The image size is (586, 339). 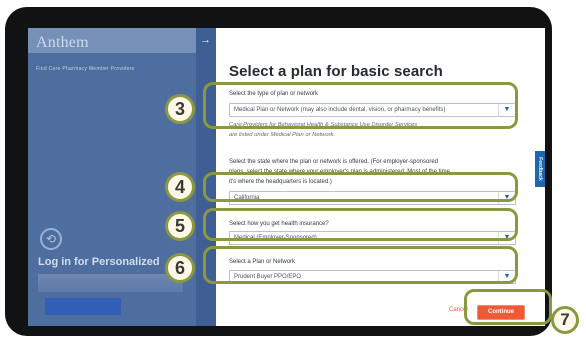 What do you see at coordinates (180, 268) in the screenshot?
I see `step-6-badge: 6` at bounding box center [180, 268].